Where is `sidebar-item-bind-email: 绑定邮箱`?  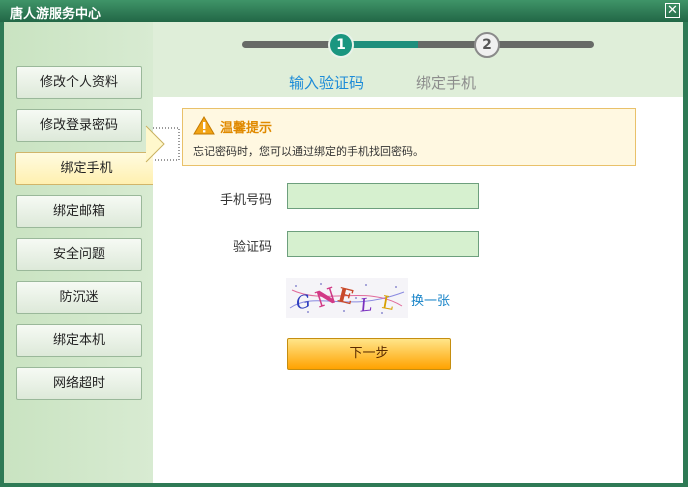
sidebar-item-bind-email: 绑定邮箱 is located at coordinates (79, 211).